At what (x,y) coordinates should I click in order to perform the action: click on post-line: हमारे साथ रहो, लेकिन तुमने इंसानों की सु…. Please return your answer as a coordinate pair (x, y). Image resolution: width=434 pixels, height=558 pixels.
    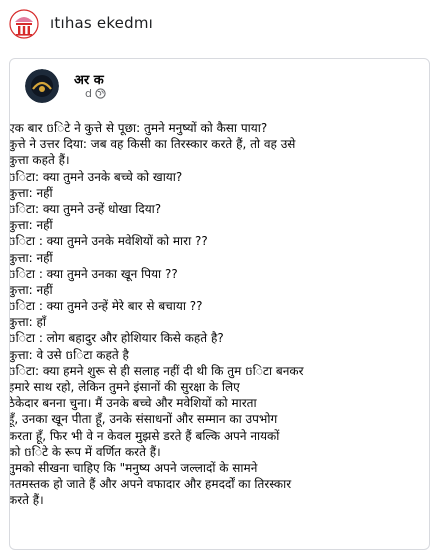
    Looking at the image, I should click on (124, 387).